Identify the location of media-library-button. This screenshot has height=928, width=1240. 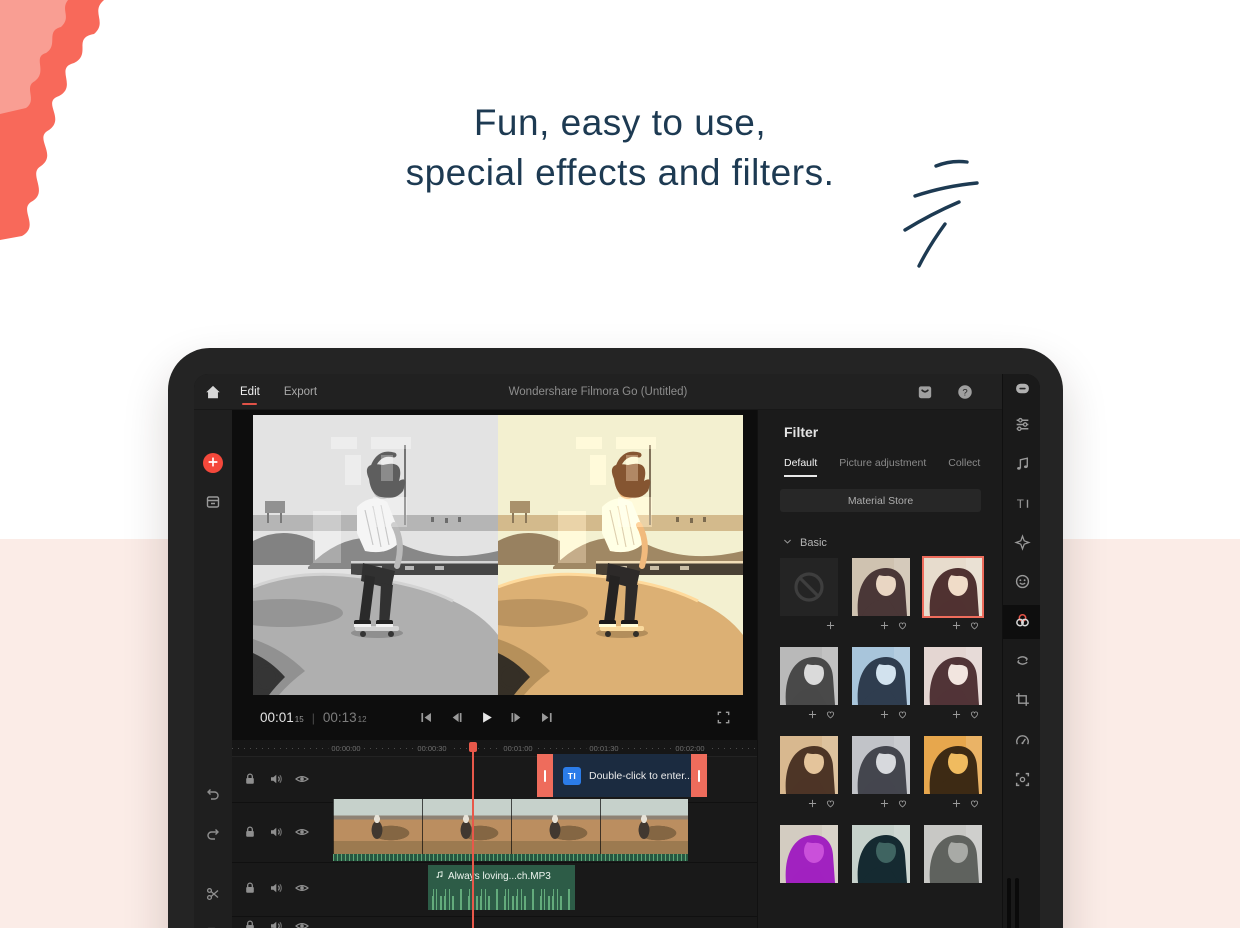
(213, 502).